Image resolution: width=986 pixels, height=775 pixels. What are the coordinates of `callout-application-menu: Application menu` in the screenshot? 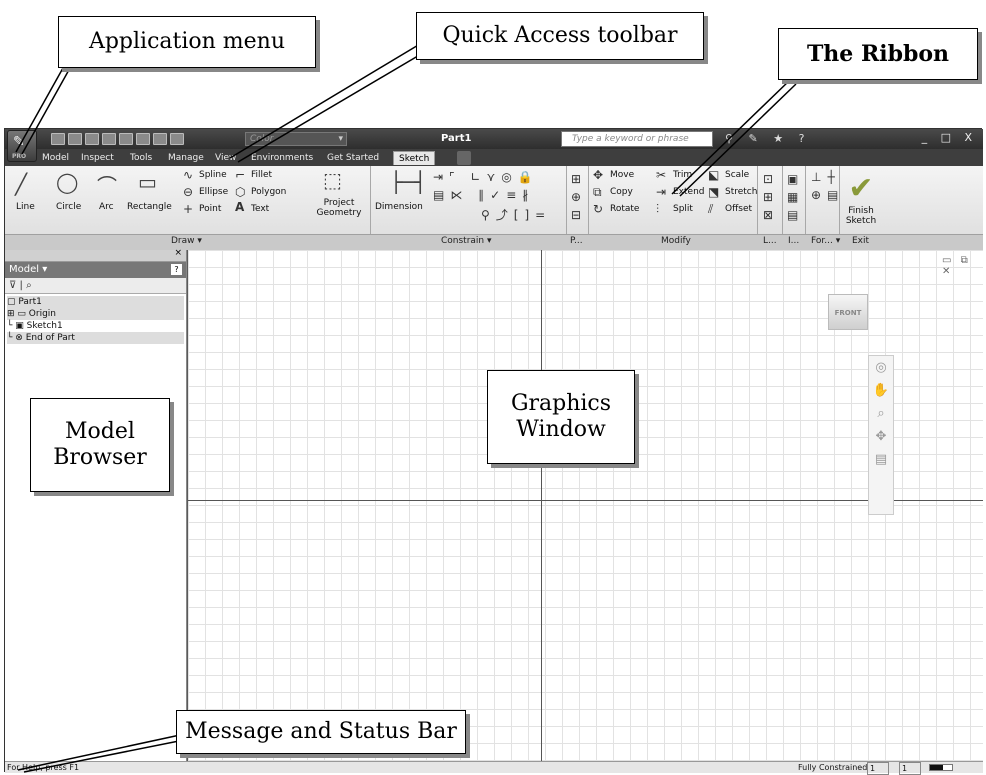 It's located at (187, 42).